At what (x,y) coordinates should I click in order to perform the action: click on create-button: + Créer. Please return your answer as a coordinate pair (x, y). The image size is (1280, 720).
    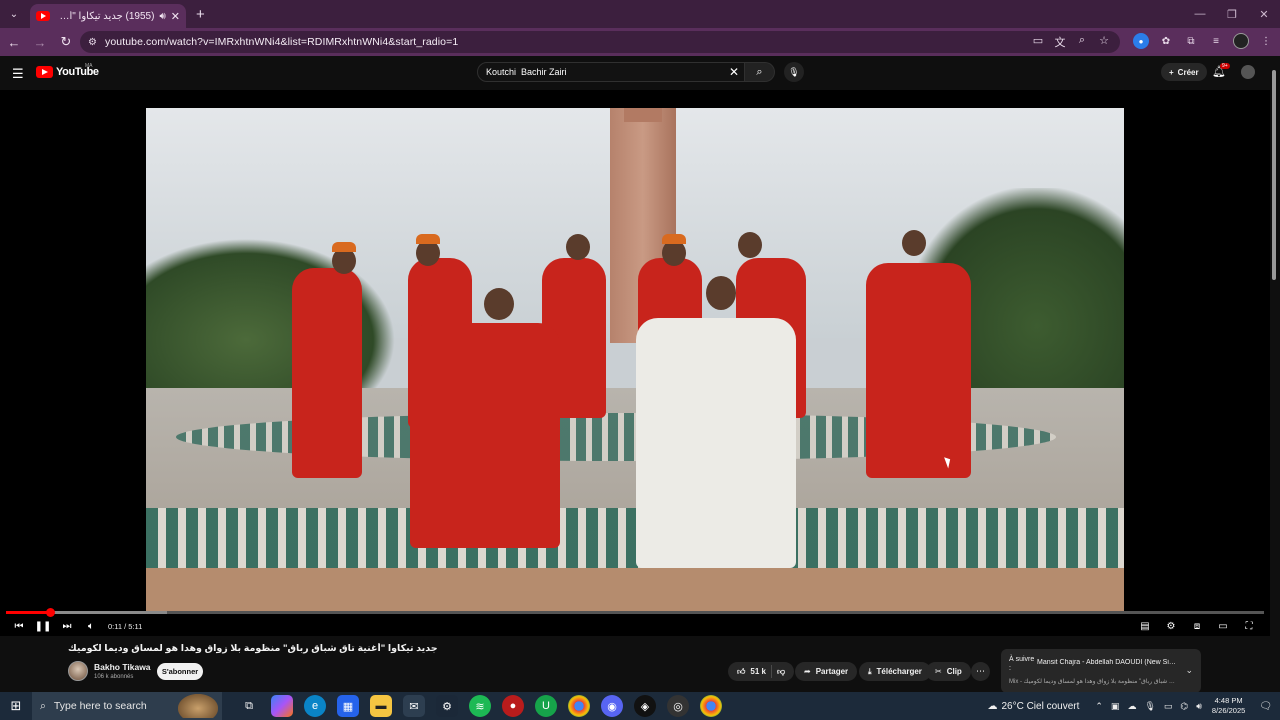
    Looking at the image, I should click on (1184, 72).